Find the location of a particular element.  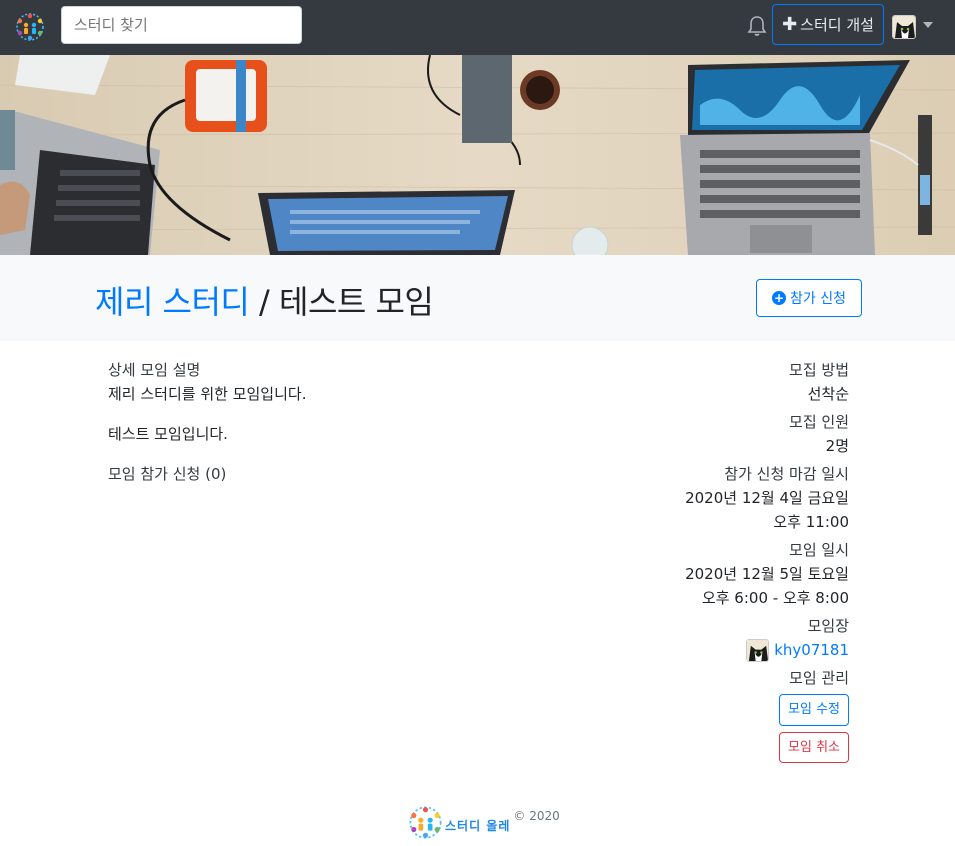

cancel-event-button: 모임 취소 is located at coordinates (814, 747).